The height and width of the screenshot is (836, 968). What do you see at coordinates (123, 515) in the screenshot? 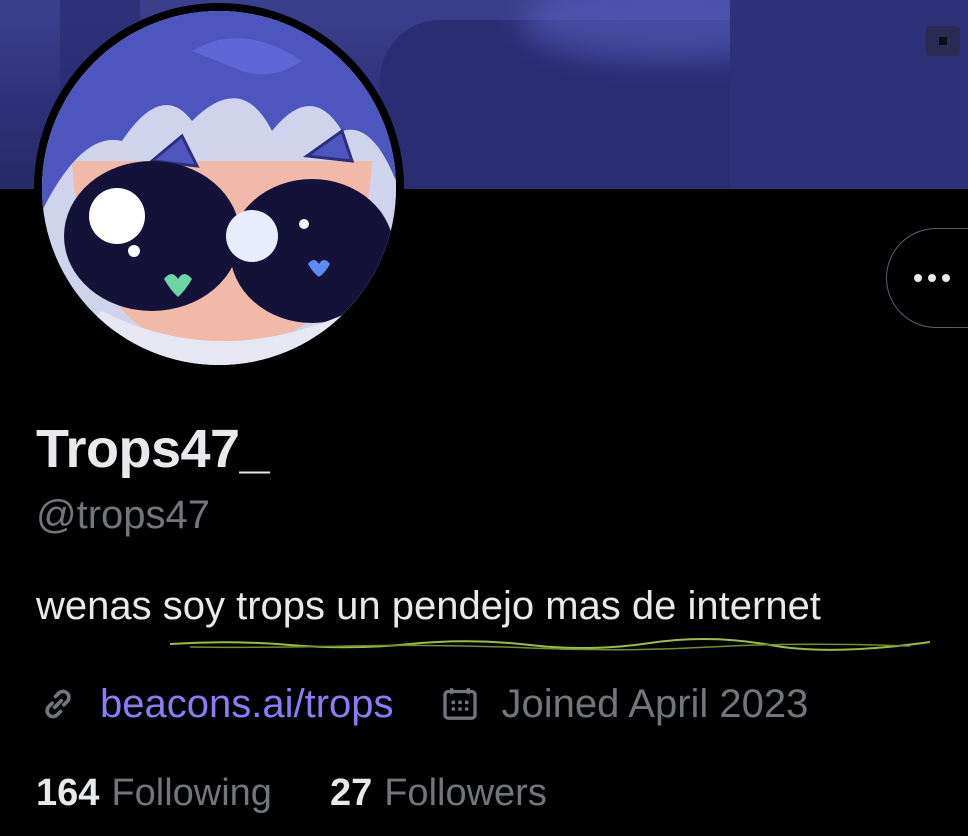
I see `user-handle: @trops47` at bounding box center [123, 515].